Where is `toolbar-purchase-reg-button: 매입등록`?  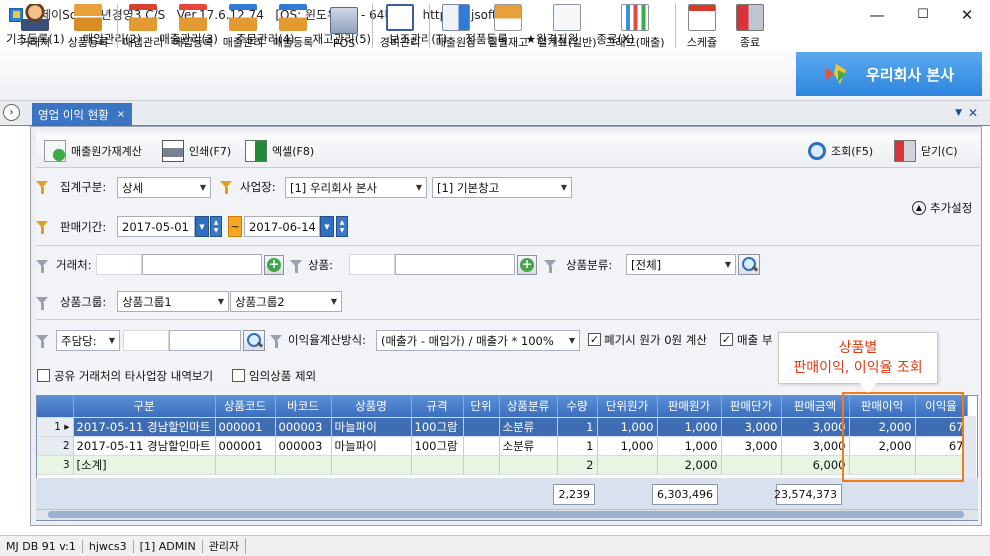
toolbar-purchase-reg-button: 매입등록 is located at coordinates (193, 26).